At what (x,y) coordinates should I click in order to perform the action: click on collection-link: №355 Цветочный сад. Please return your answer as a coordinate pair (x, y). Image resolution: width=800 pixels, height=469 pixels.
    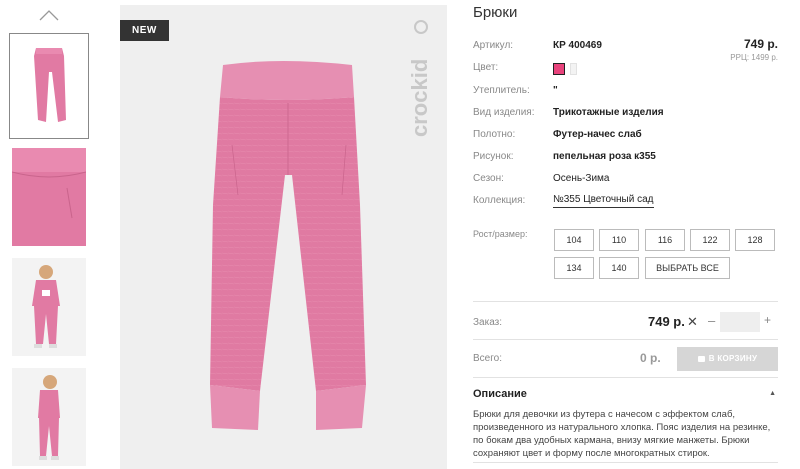
    Looking at the image, I should click on (603, 200).